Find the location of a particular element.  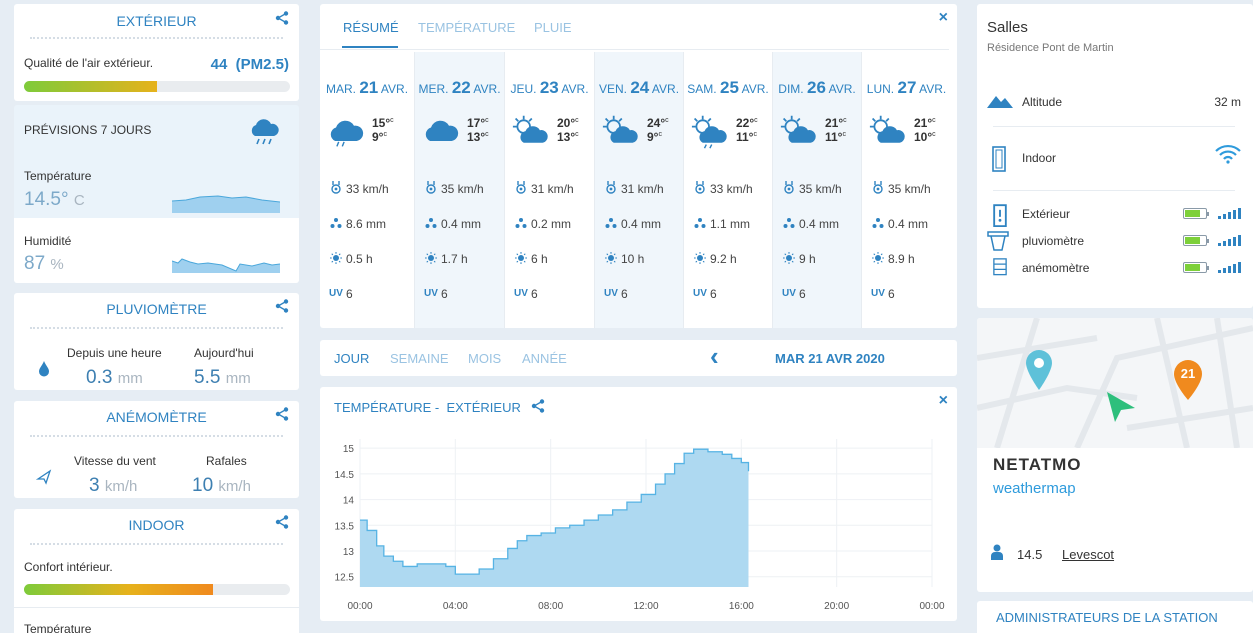

x-tick-label: 00:00 is located at coordinates (931, 606).